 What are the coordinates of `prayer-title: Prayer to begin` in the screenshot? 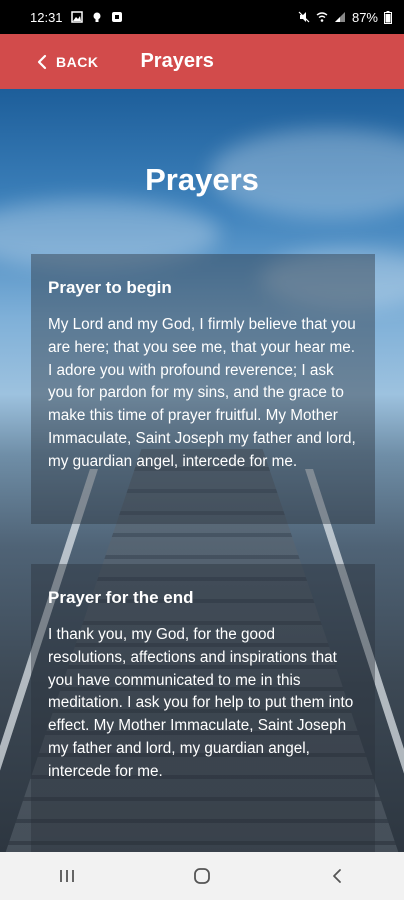 It's located at (110, 287).